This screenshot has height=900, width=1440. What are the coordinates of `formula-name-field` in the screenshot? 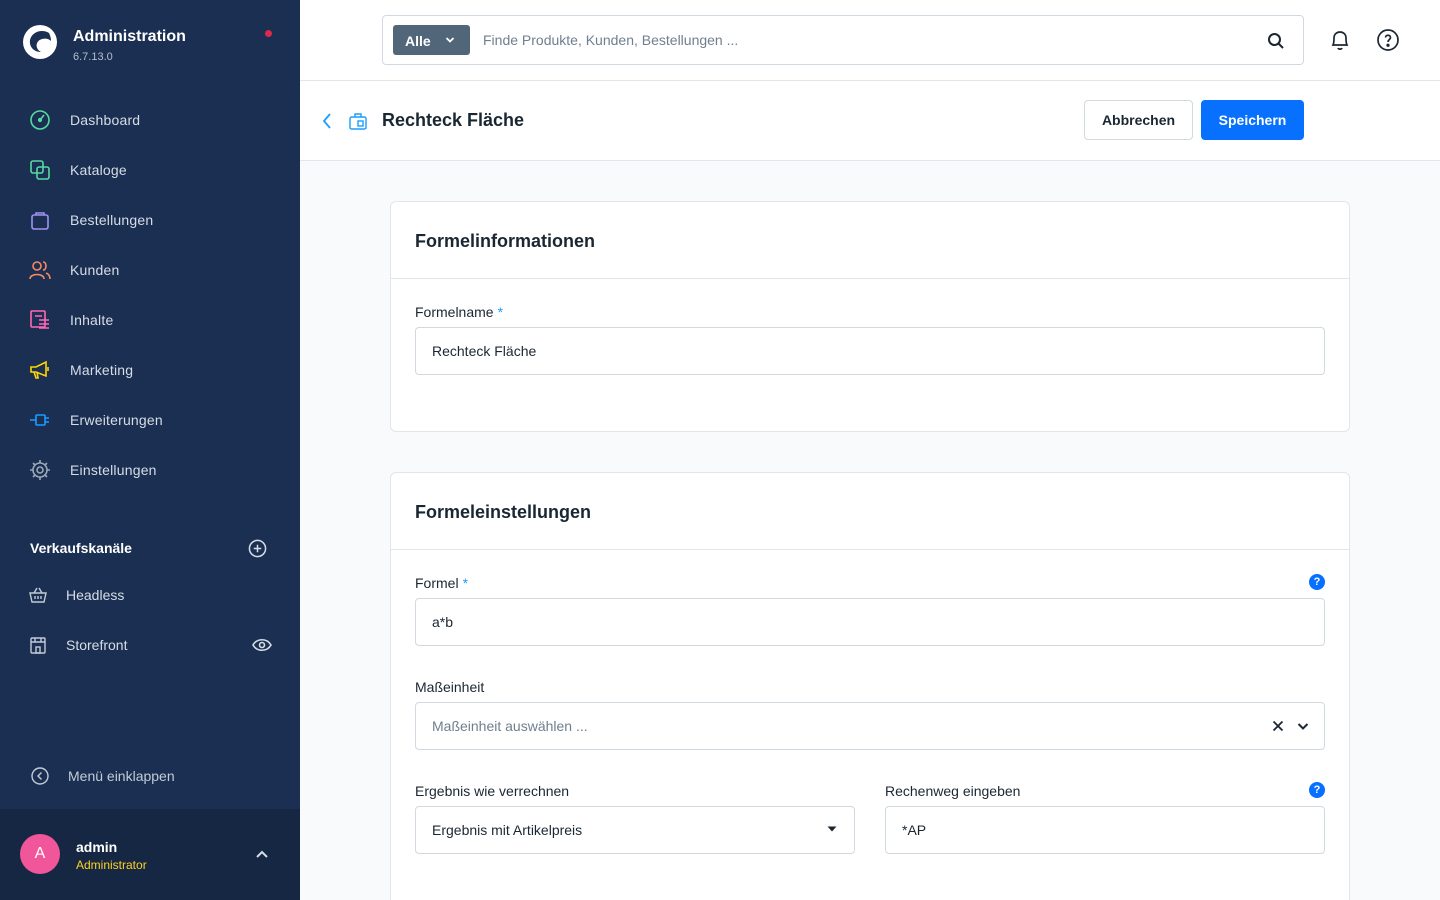 It's located at (870, 351).